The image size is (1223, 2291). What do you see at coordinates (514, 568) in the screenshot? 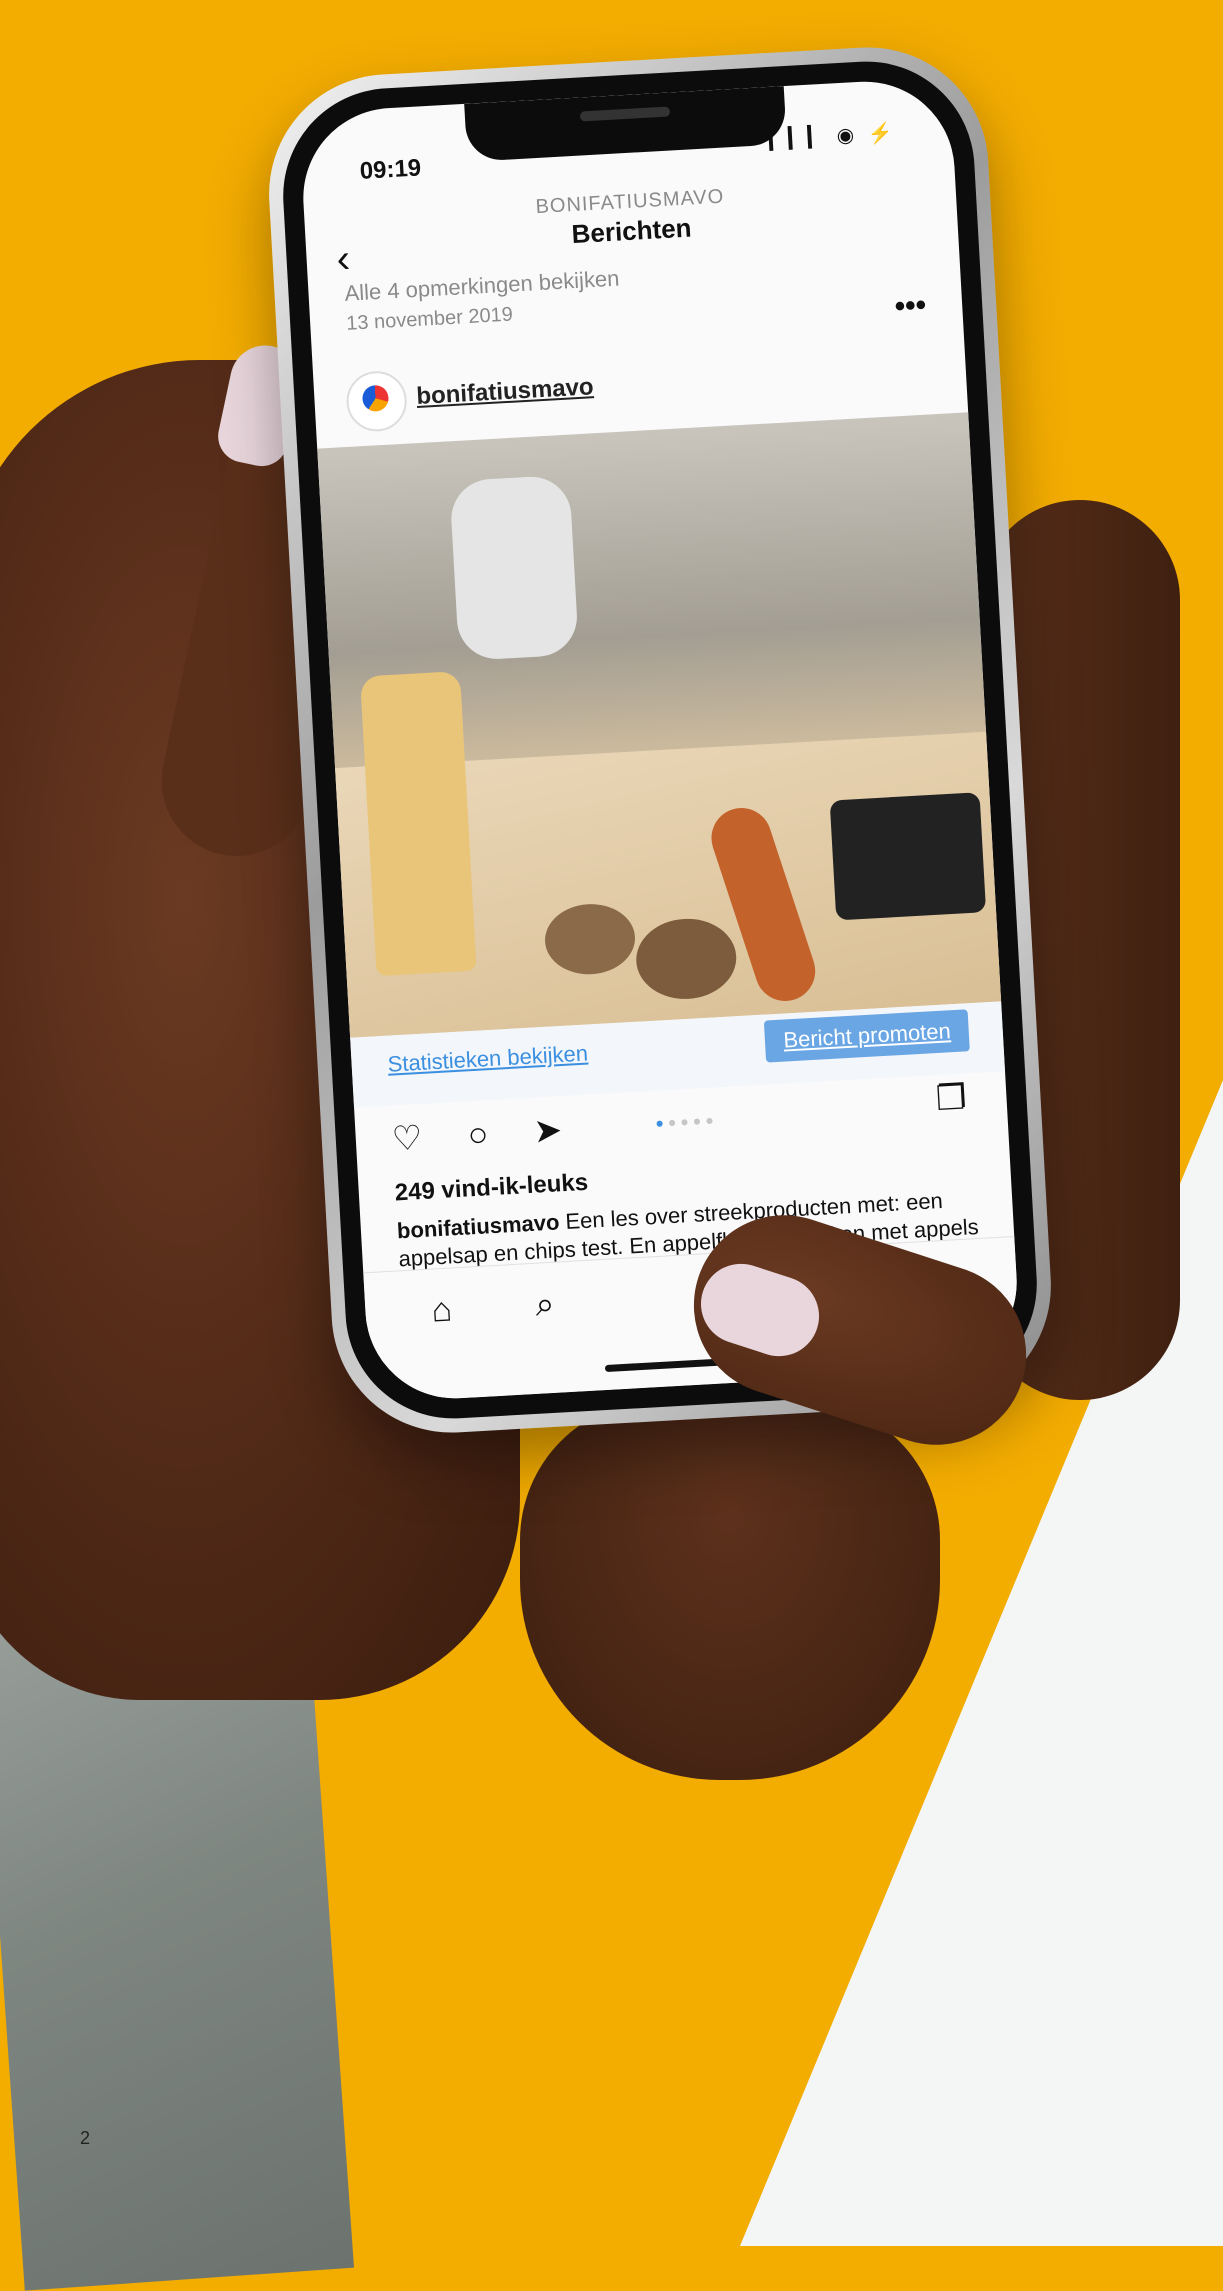
I see `photo-student` at bounding box center [514, 568].